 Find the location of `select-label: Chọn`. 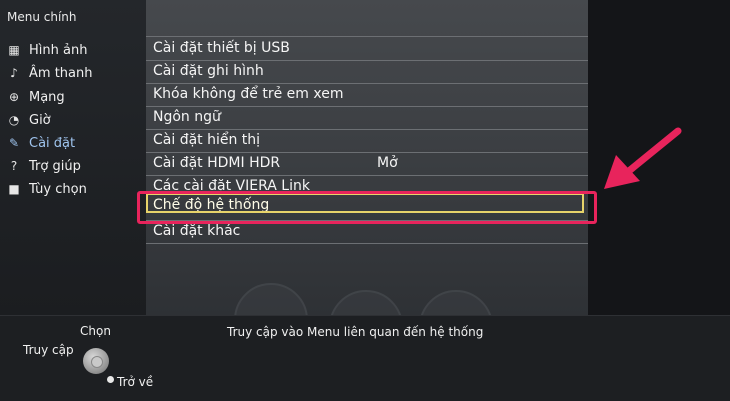

select-label: Chọn is located at coordinates (95, 331).